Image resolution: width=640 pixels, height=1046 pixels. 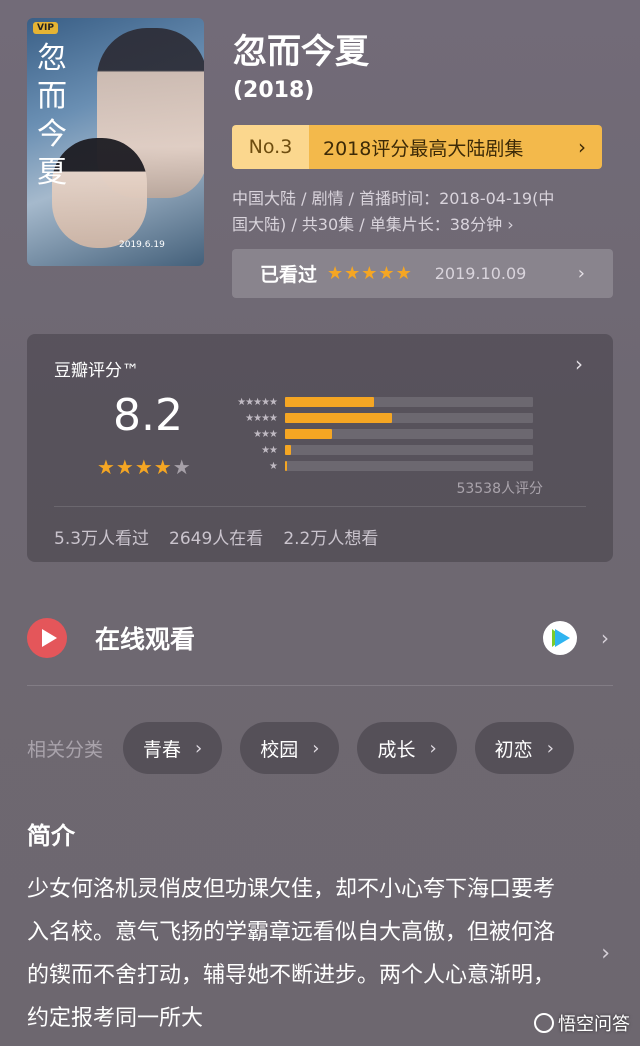 I want to click on meta-line-2-wrap: 国大陆) / 共30集 / 单集片长：38分钟 ›, so click(x=422, y=225).